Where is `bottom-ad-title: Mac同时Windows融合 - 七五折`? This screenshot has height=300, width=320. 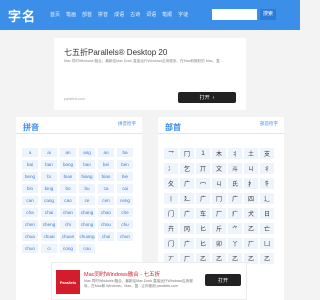
bottom-ad-title: Mac同时Windows融合 - 七五折 is located at coordinates (122, 274).